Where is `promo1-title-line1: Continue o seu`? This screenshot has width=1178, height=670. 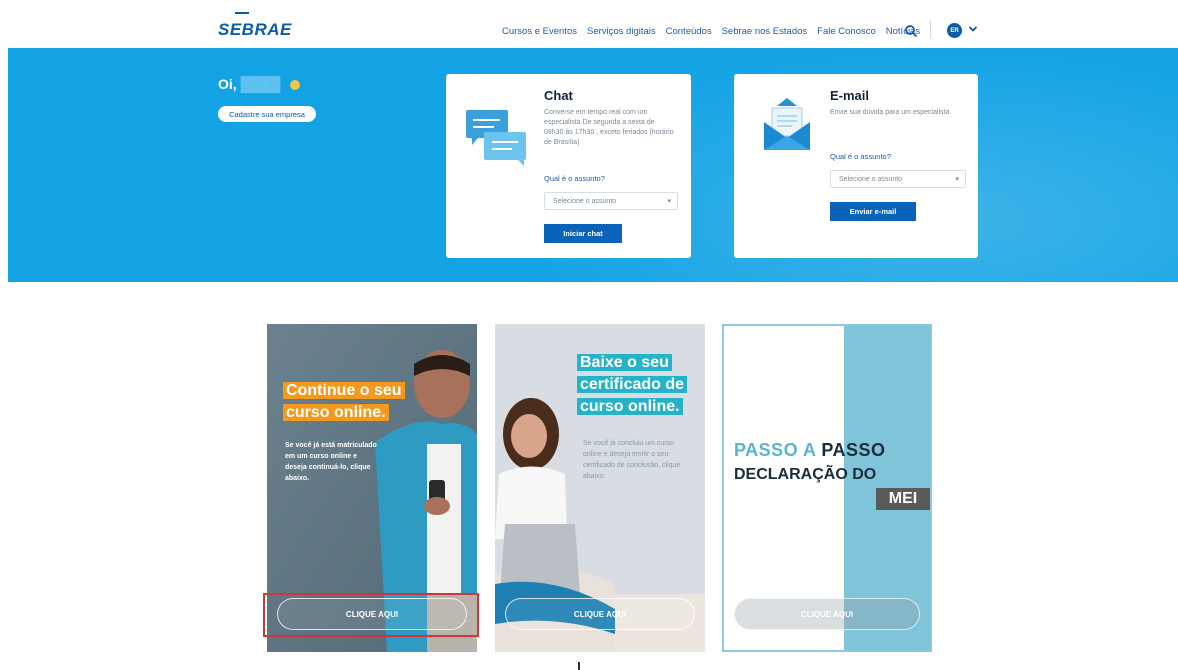
promo1-title-line1: Continue o seu is located at coordinates (344, 390).